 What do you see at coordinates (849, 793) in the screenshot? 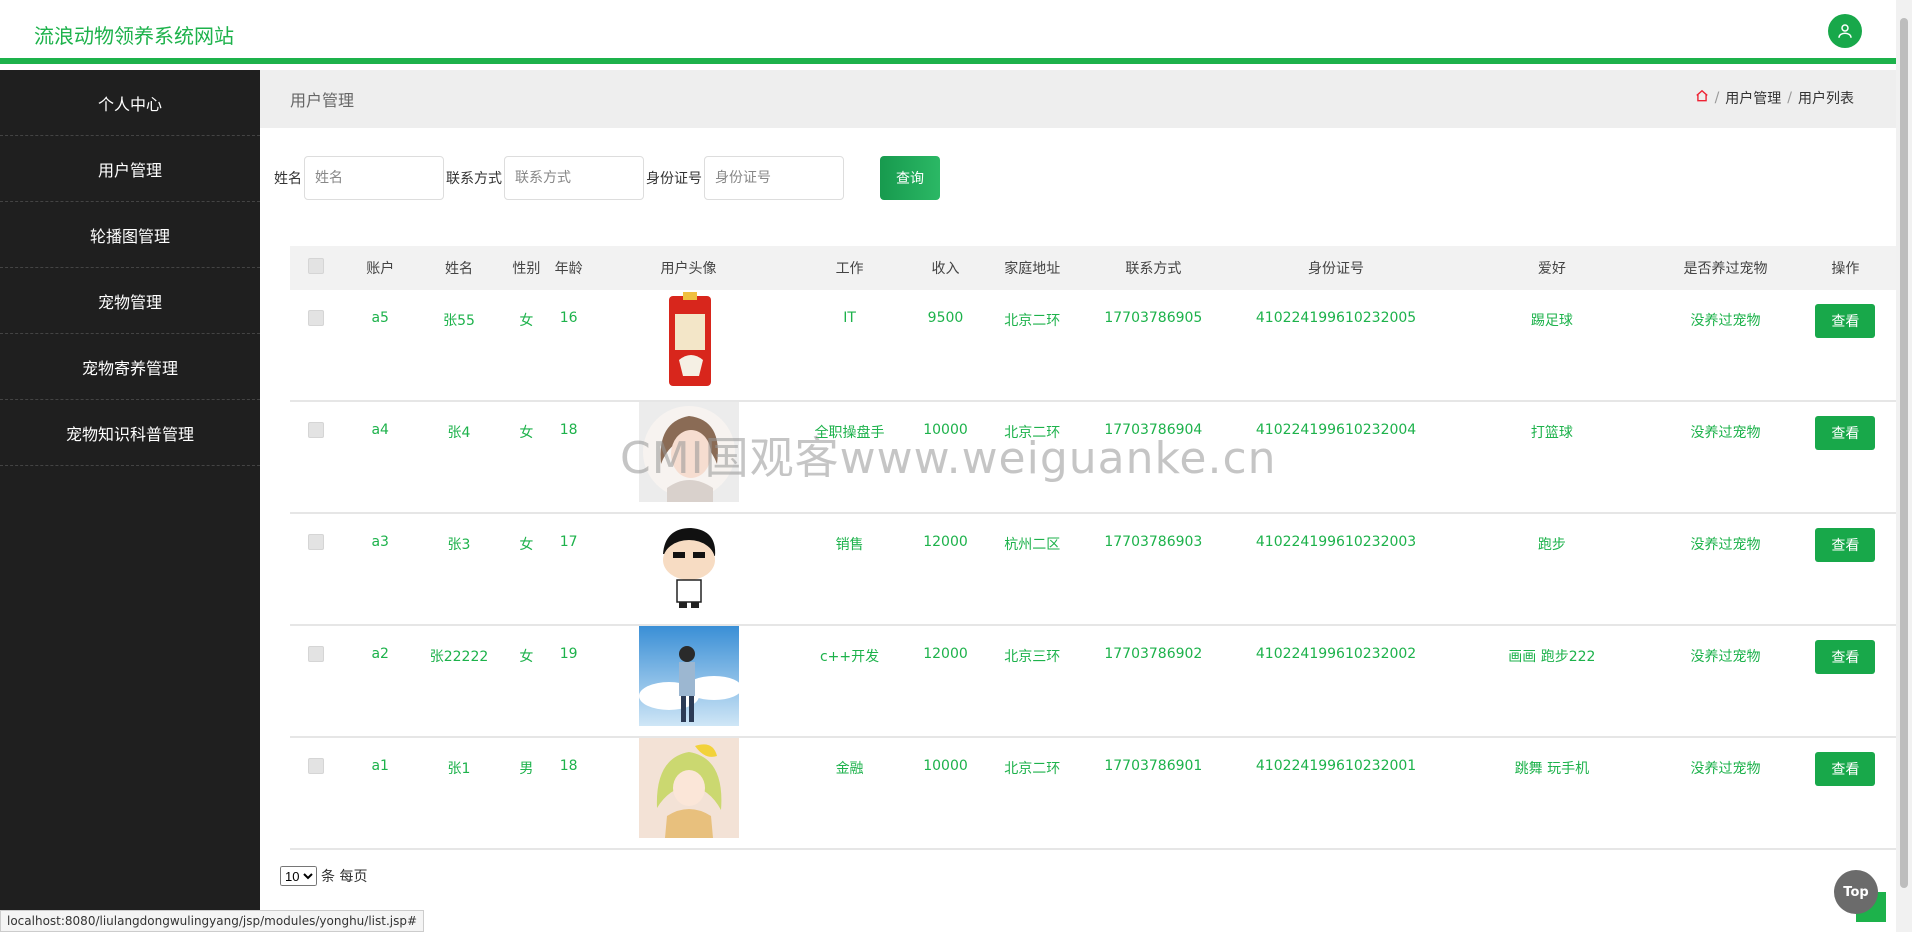
I see `cell-job: 金融` at bounding box center [849, 793].